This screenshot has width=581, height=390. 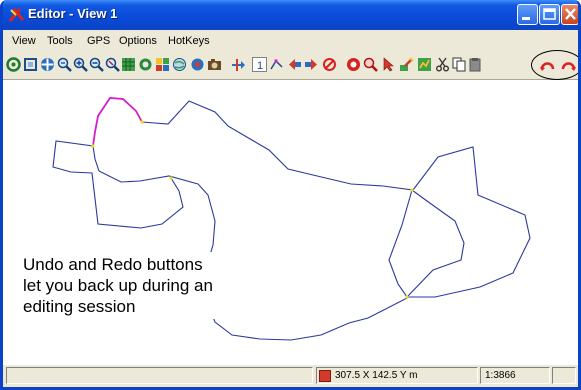 What do you see at coordinates (64, 64) in the screenshot?
I see `zoom-to-full-icon` at bounding box center [64, 64].